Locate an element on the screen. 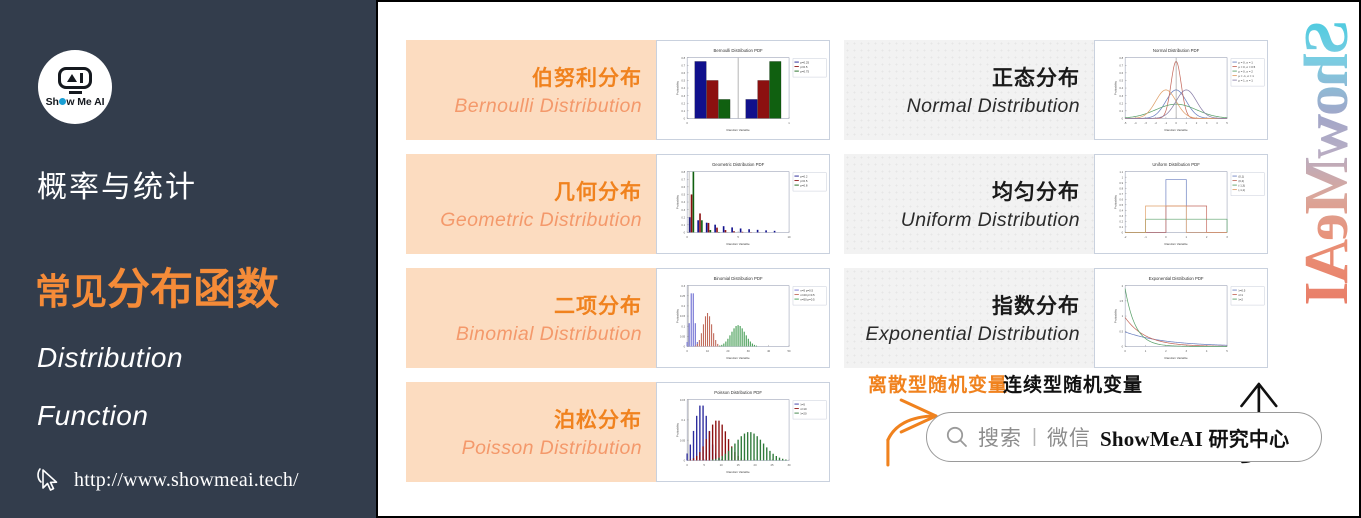 This screenshot has height=518, width=1361. card-title-cn: 均匀分布 is located at coordinates (1036, 192).